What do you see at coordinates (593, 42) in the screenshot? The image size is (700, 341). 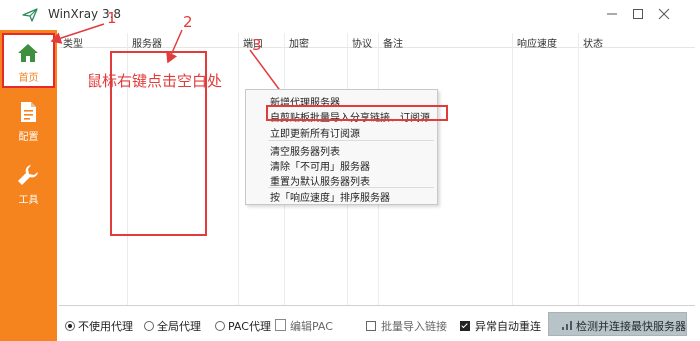 I see `column-header-status: 状态` at bounding box center [593, 42].